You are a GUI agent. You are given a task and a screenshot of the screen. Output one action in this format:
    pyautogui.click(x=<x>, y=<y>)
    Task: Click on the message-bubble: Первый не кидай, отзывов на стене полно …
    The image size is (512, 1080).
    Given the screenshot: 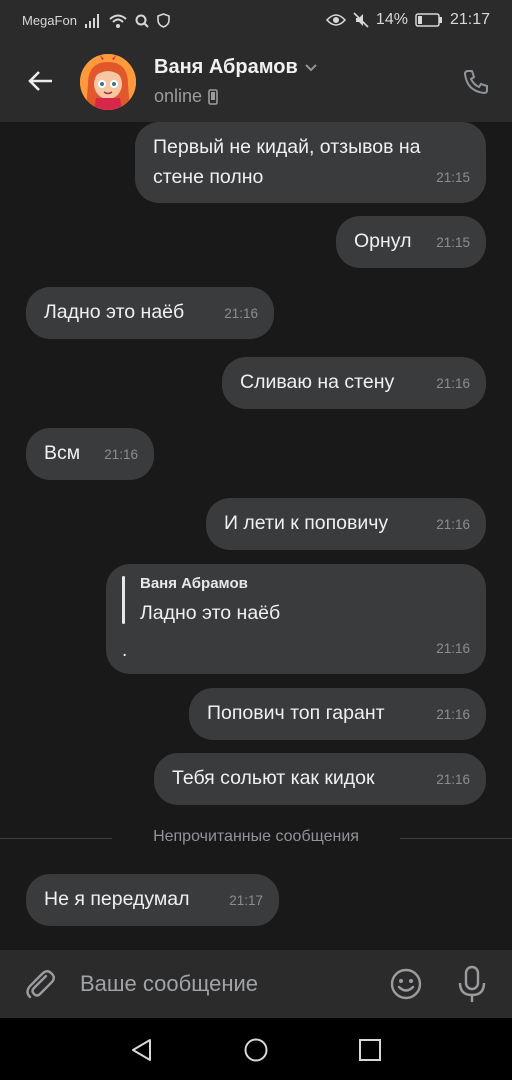 What is the action you would take?
    pyautogui.click(x=310, y=162)
    